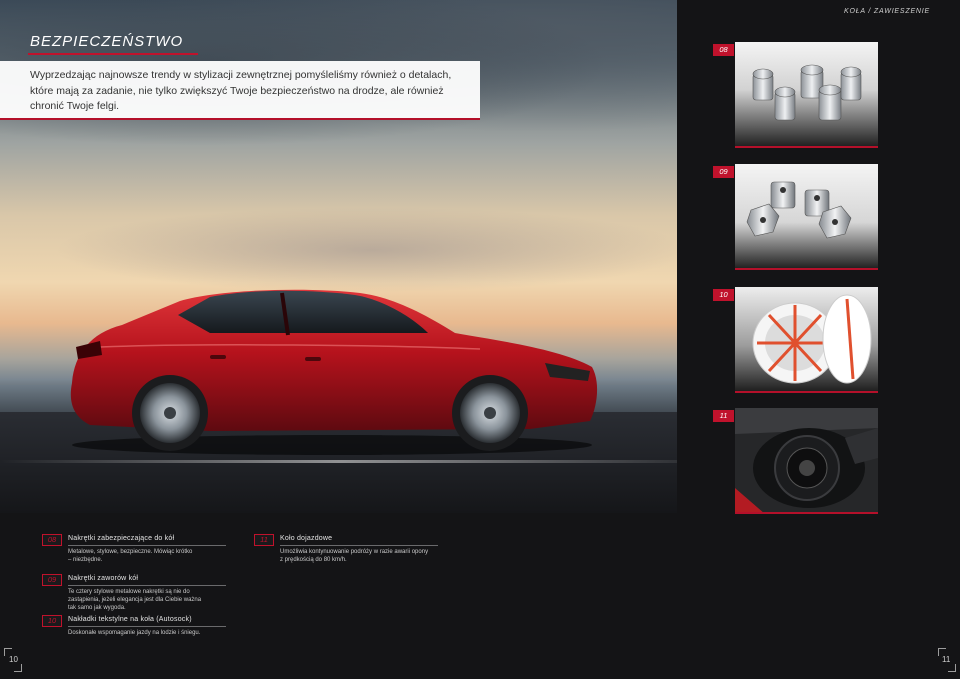 The height and width of the screenshot is (679, 960). Describe the element at coordinates (113, 54) in the screenshot. I see `title-underline` at that location.